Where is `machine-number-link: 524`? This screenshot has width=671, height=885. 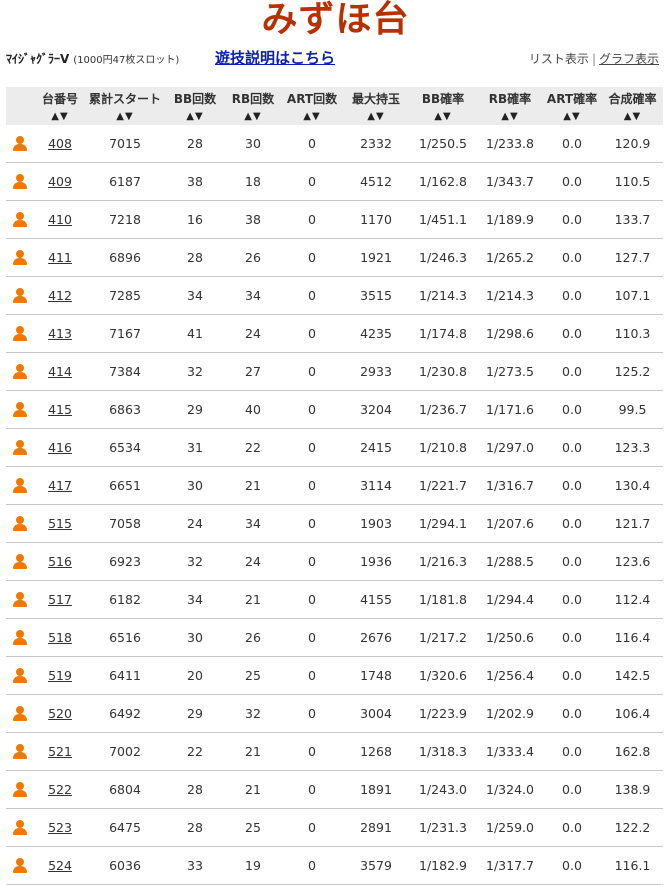 machine-number-link: 524 is located at coordinates (60, 865).